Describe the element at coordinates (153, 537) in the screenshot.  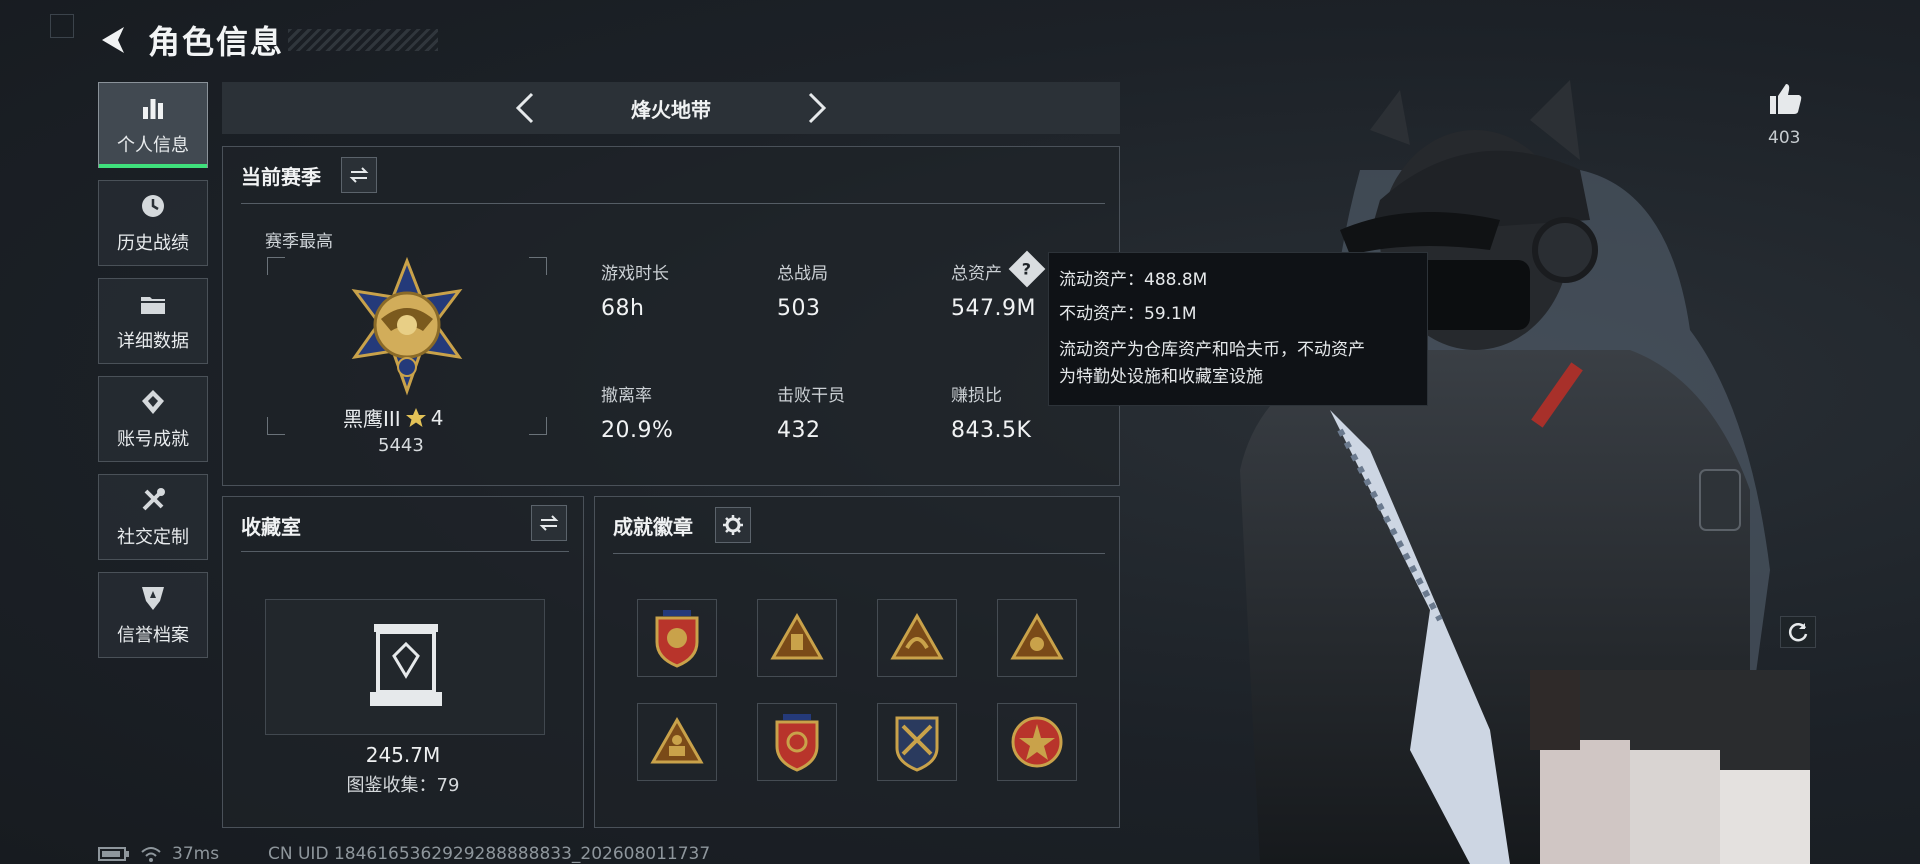
I see `sidebar-item-label: 社交定制` at that location.